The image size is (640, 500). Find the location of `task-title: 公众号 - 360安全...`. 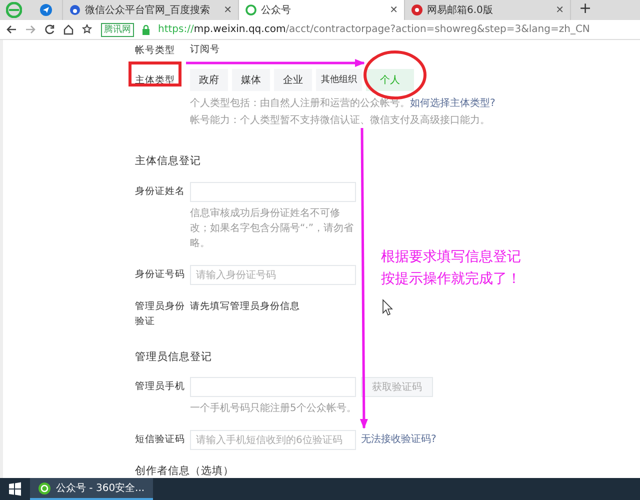

task-title: 公众号 - 360安全... is located at coordinates (100, 489).